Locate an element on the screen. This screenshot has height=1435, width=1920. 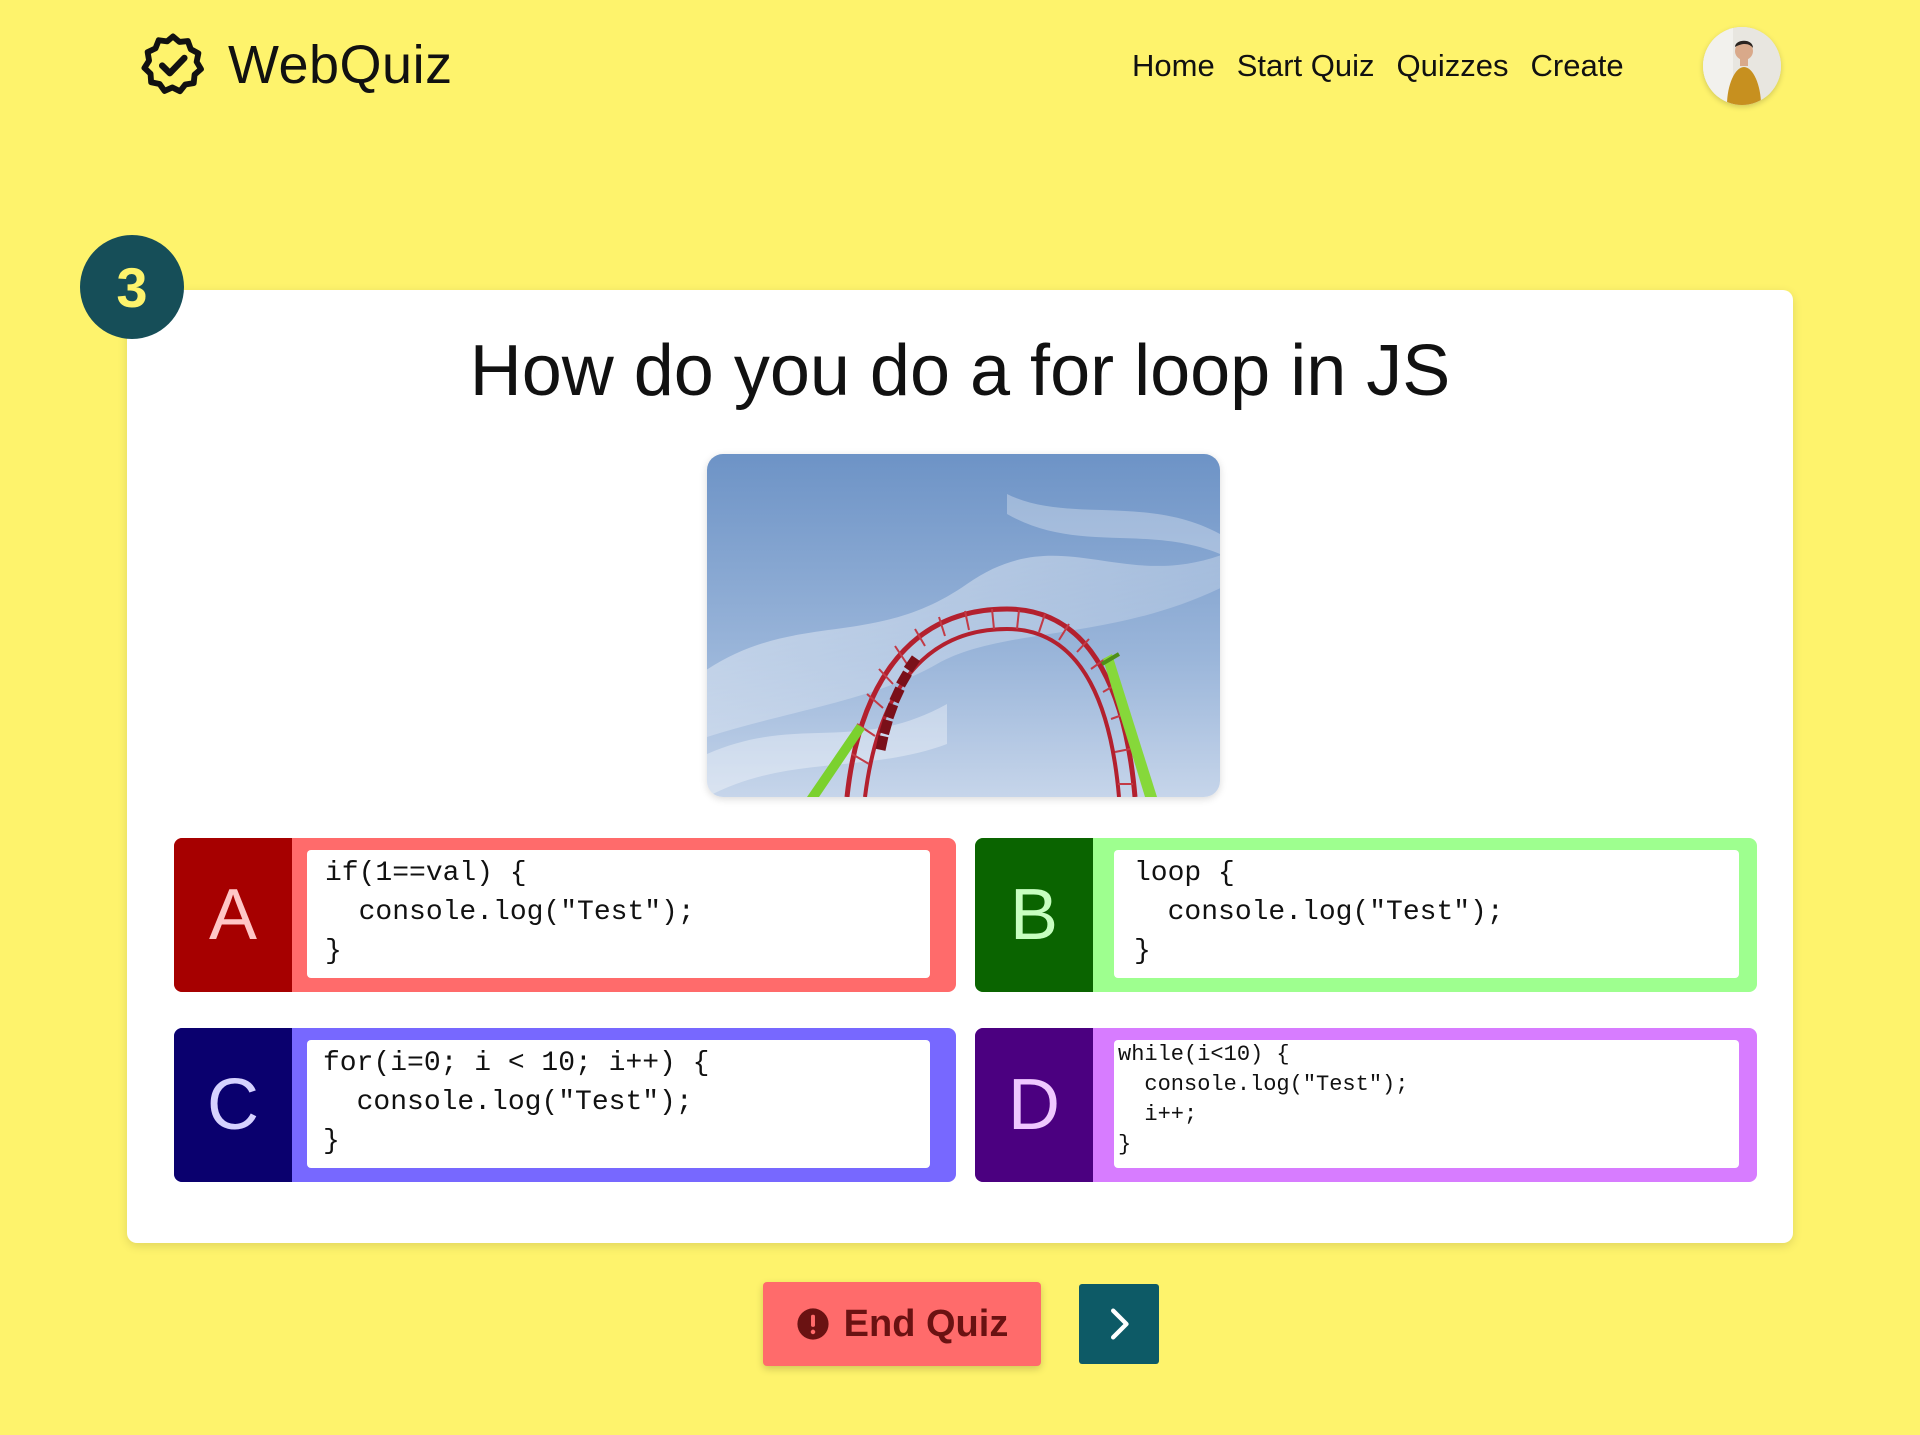
nav-quizzes: Quizzes is located at coordinates (1453, 66).